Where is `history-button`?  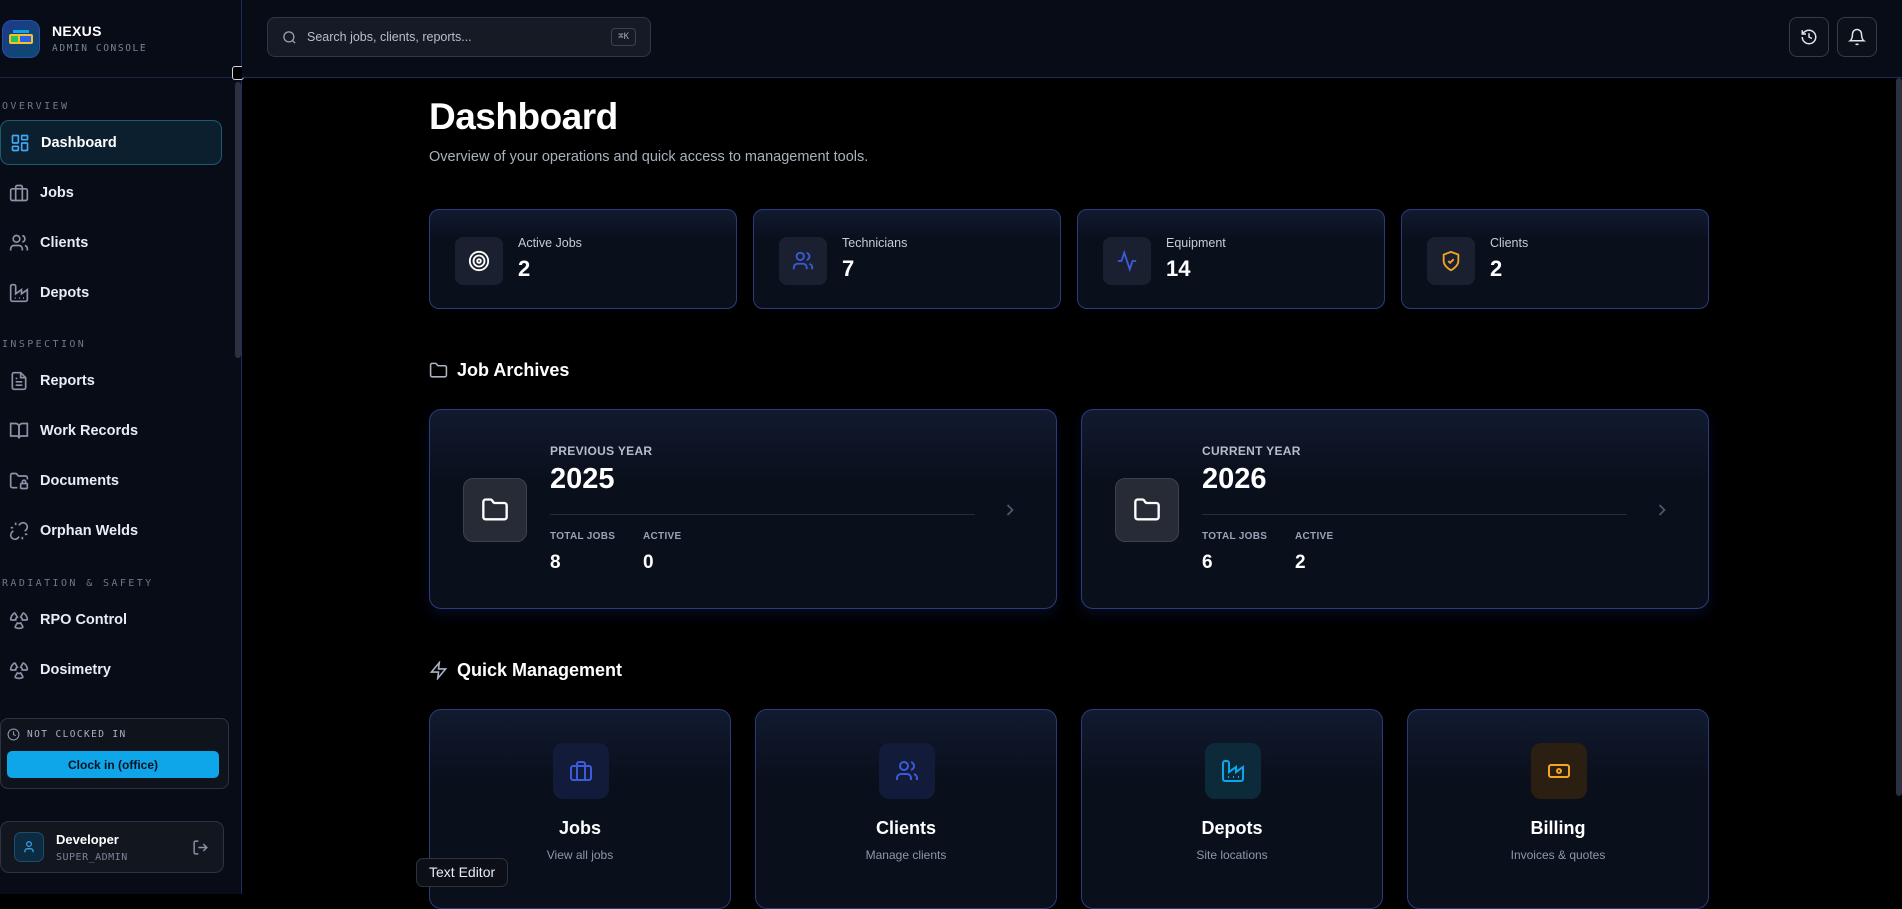
history-button is located at coordinates (1809, 37).